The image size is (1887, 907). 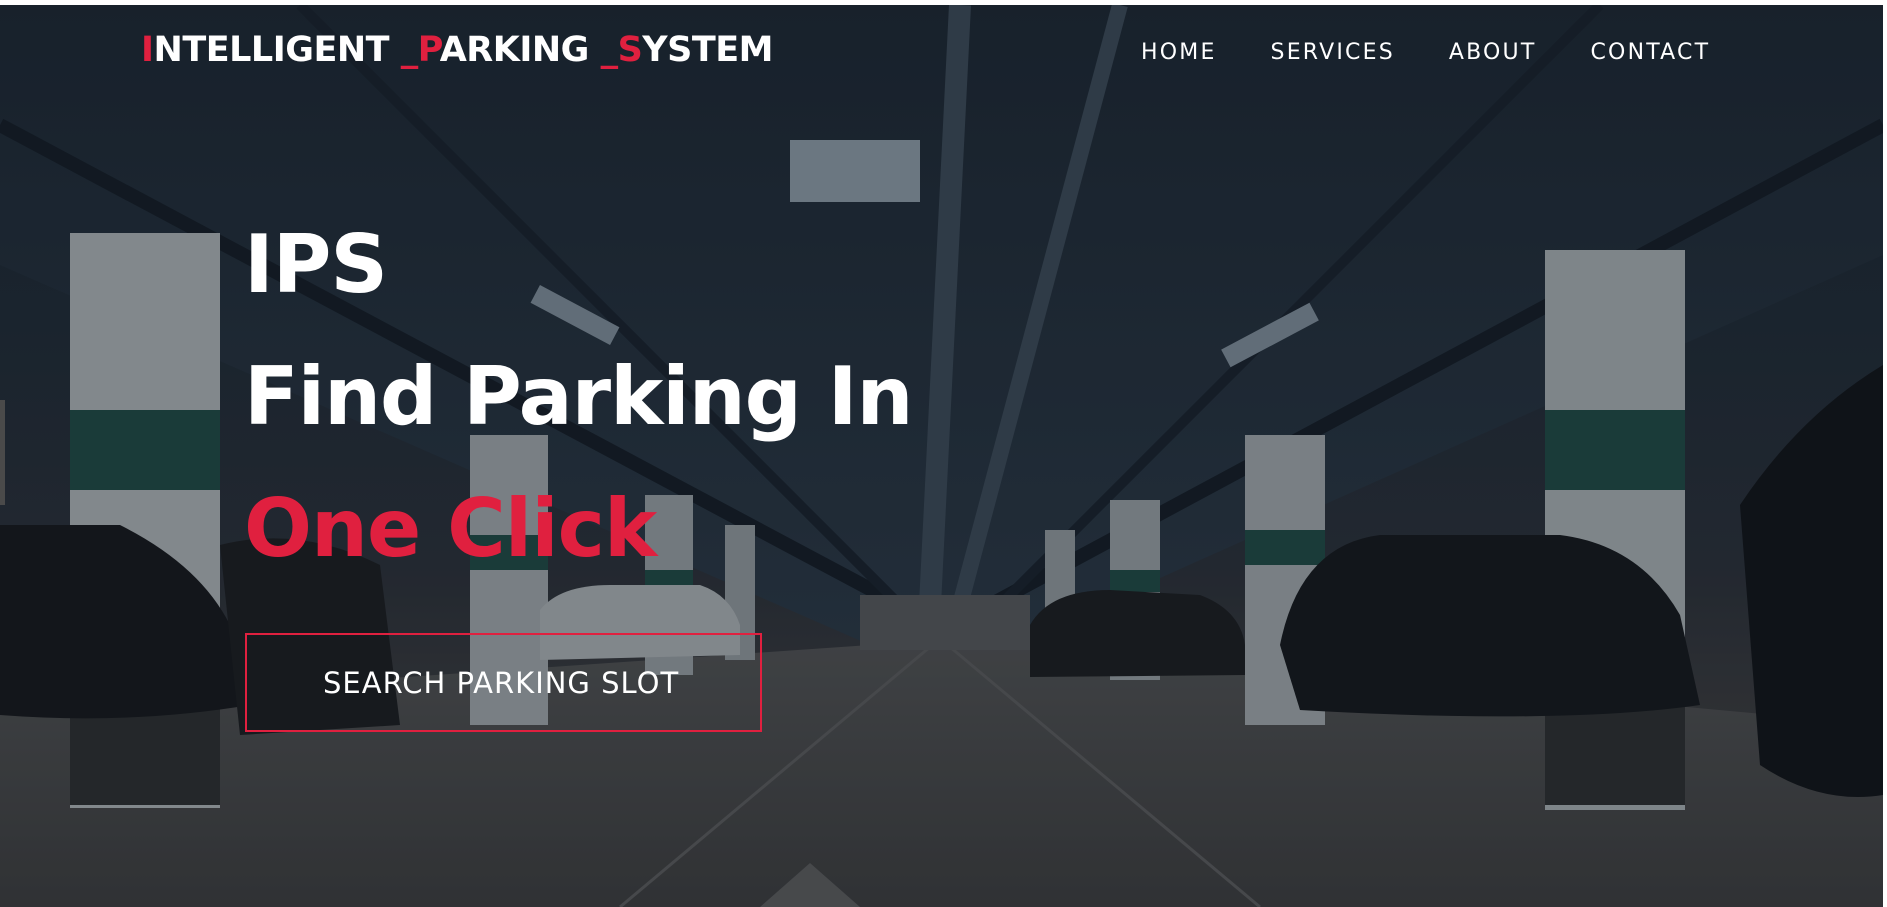 What do you see at coordinates (1651, 53) in the screenshot?
I see `nav-link-contact: CONTACT` at bounding box center [1651, 53].